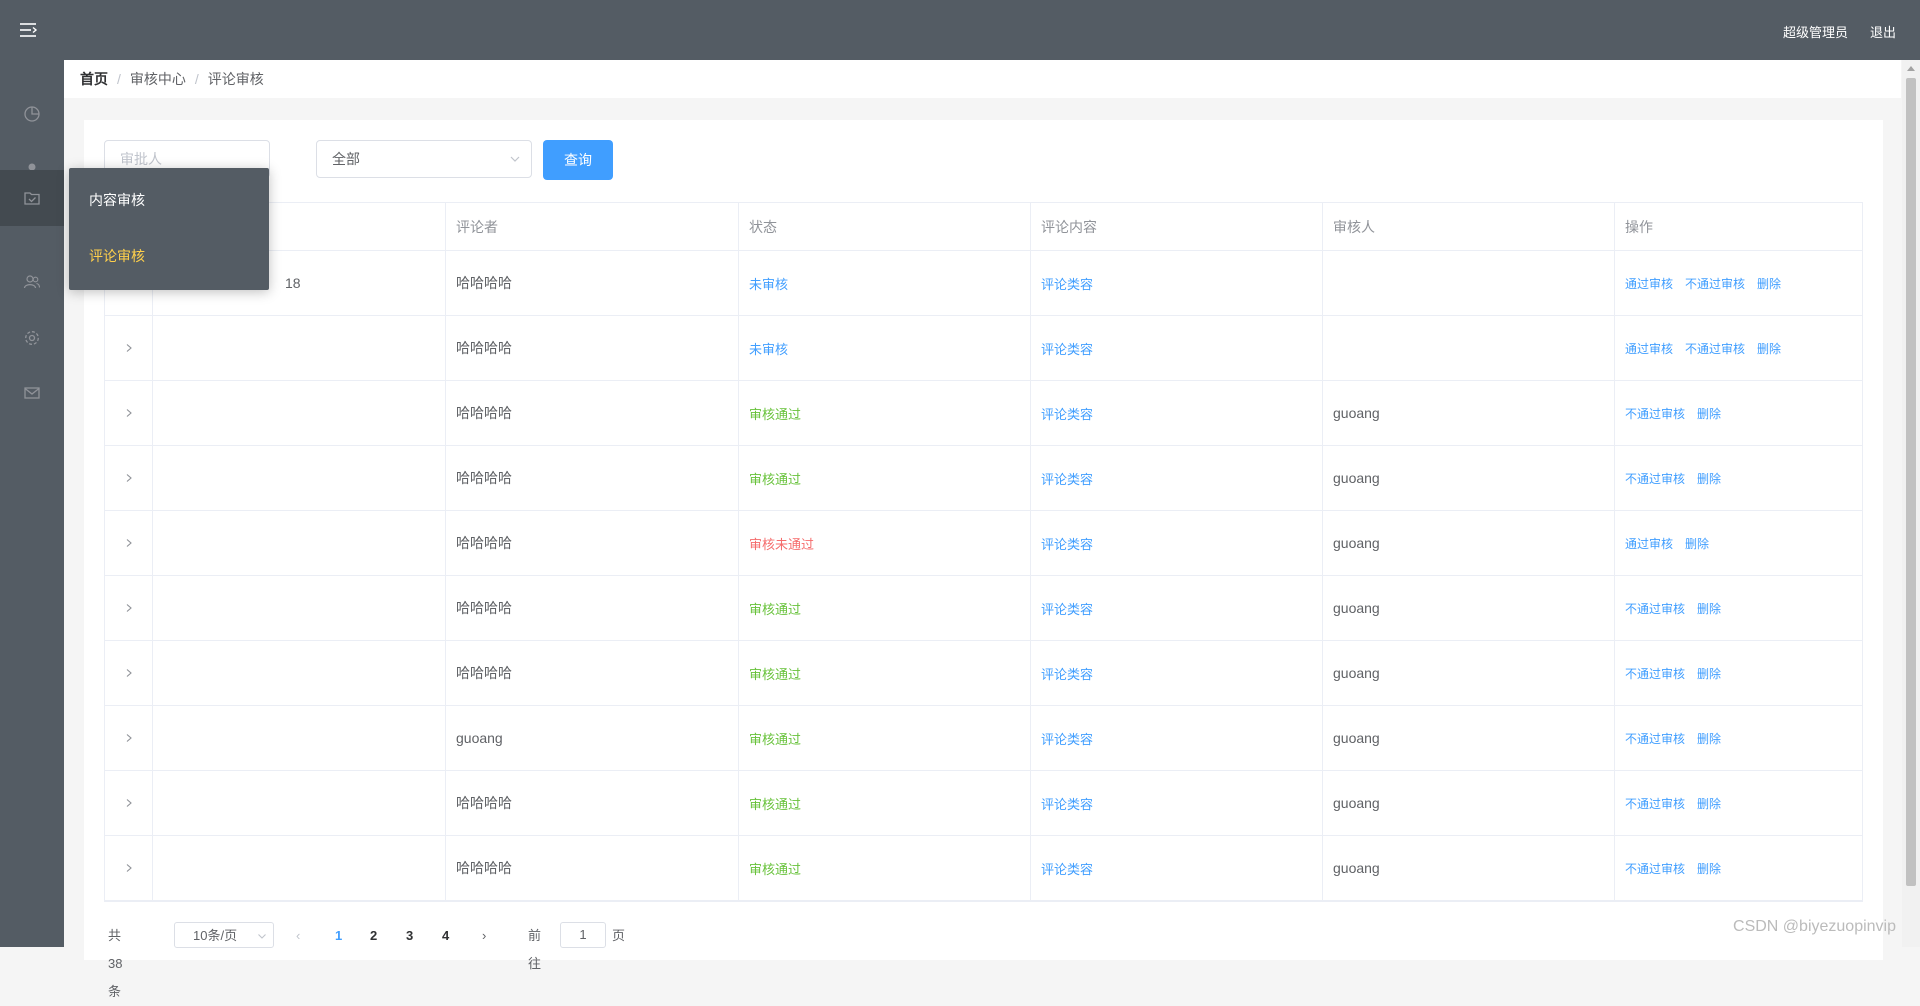  What do you see at coordinates (1911, 68) in the screenshot?
I see `scroll-up-arrow` at bounding box center [1911, 68].